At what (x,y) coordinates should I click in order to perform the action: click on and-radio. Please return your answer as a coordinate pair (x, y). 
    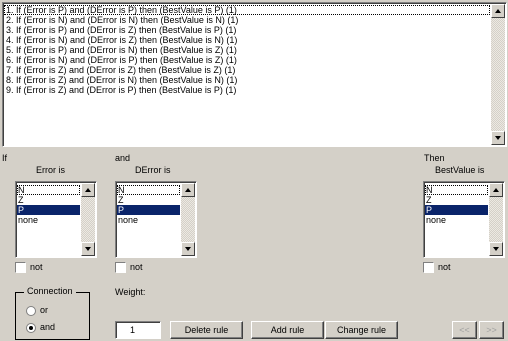
    Looking at the image, I should click on (31, 328).